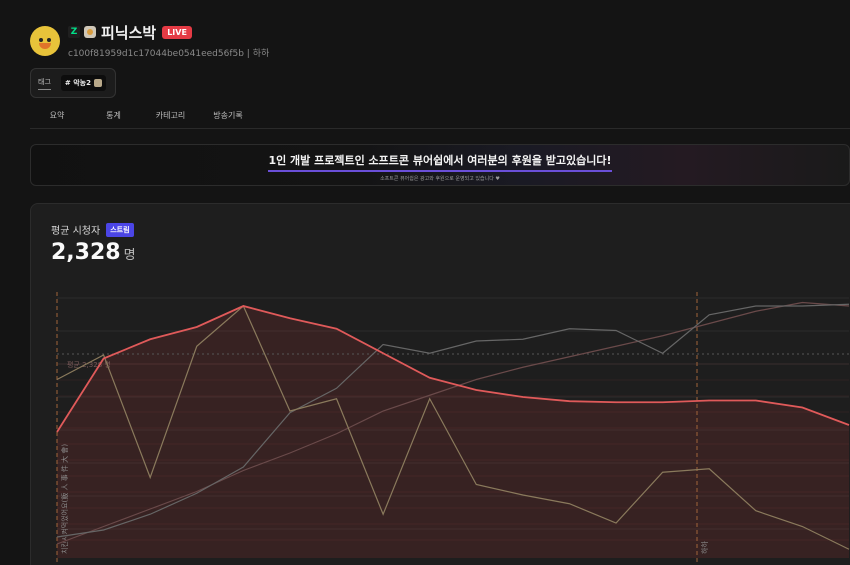 The height and width of the screenshot is (565, 850). What do you see at coordinates (64, 499) in the screenshot?
I see `event-label: 치킨시켜먹었어요(飯 人 事 件 大 會)` at bounding box center [64, 499].